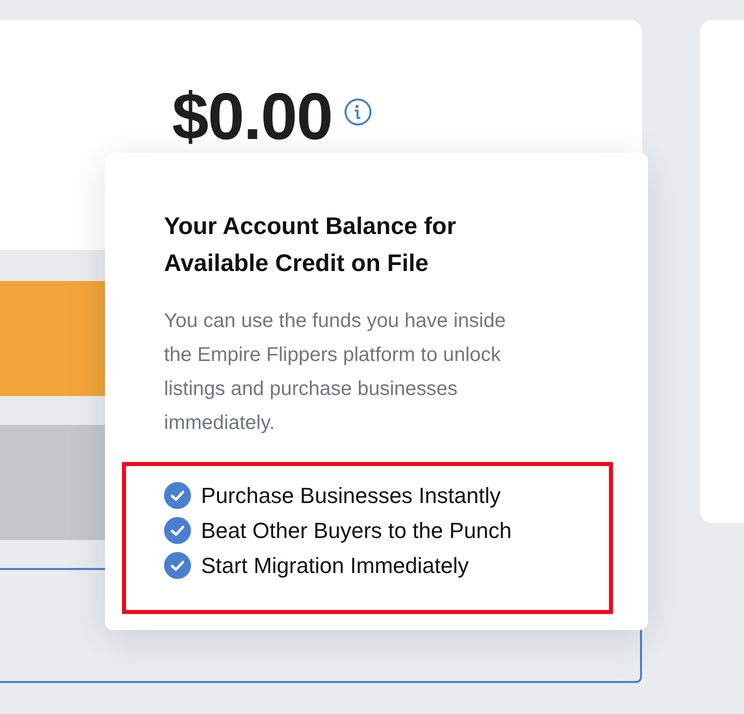 Image resolution: width=744 pixels, height=714 pixels. Describe the element at coordinates (335, 565) in the screenshot. I see `benefit-text: Start Migration Immediately` at that location.